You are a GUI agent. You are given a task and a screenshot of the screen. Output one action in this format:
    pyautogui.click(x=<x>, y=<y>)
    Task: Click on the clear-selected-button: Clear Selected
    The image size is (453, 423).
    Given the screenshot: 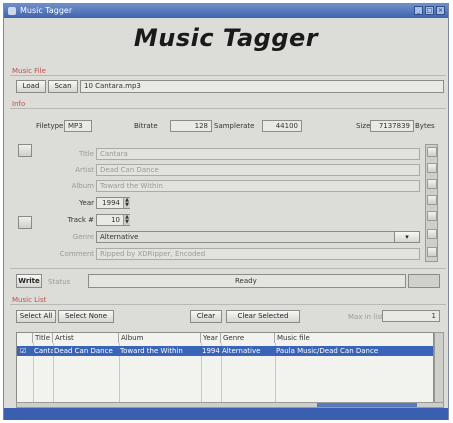 What is the action you would take?
    pyautogui.click(x=263, y=316)
    